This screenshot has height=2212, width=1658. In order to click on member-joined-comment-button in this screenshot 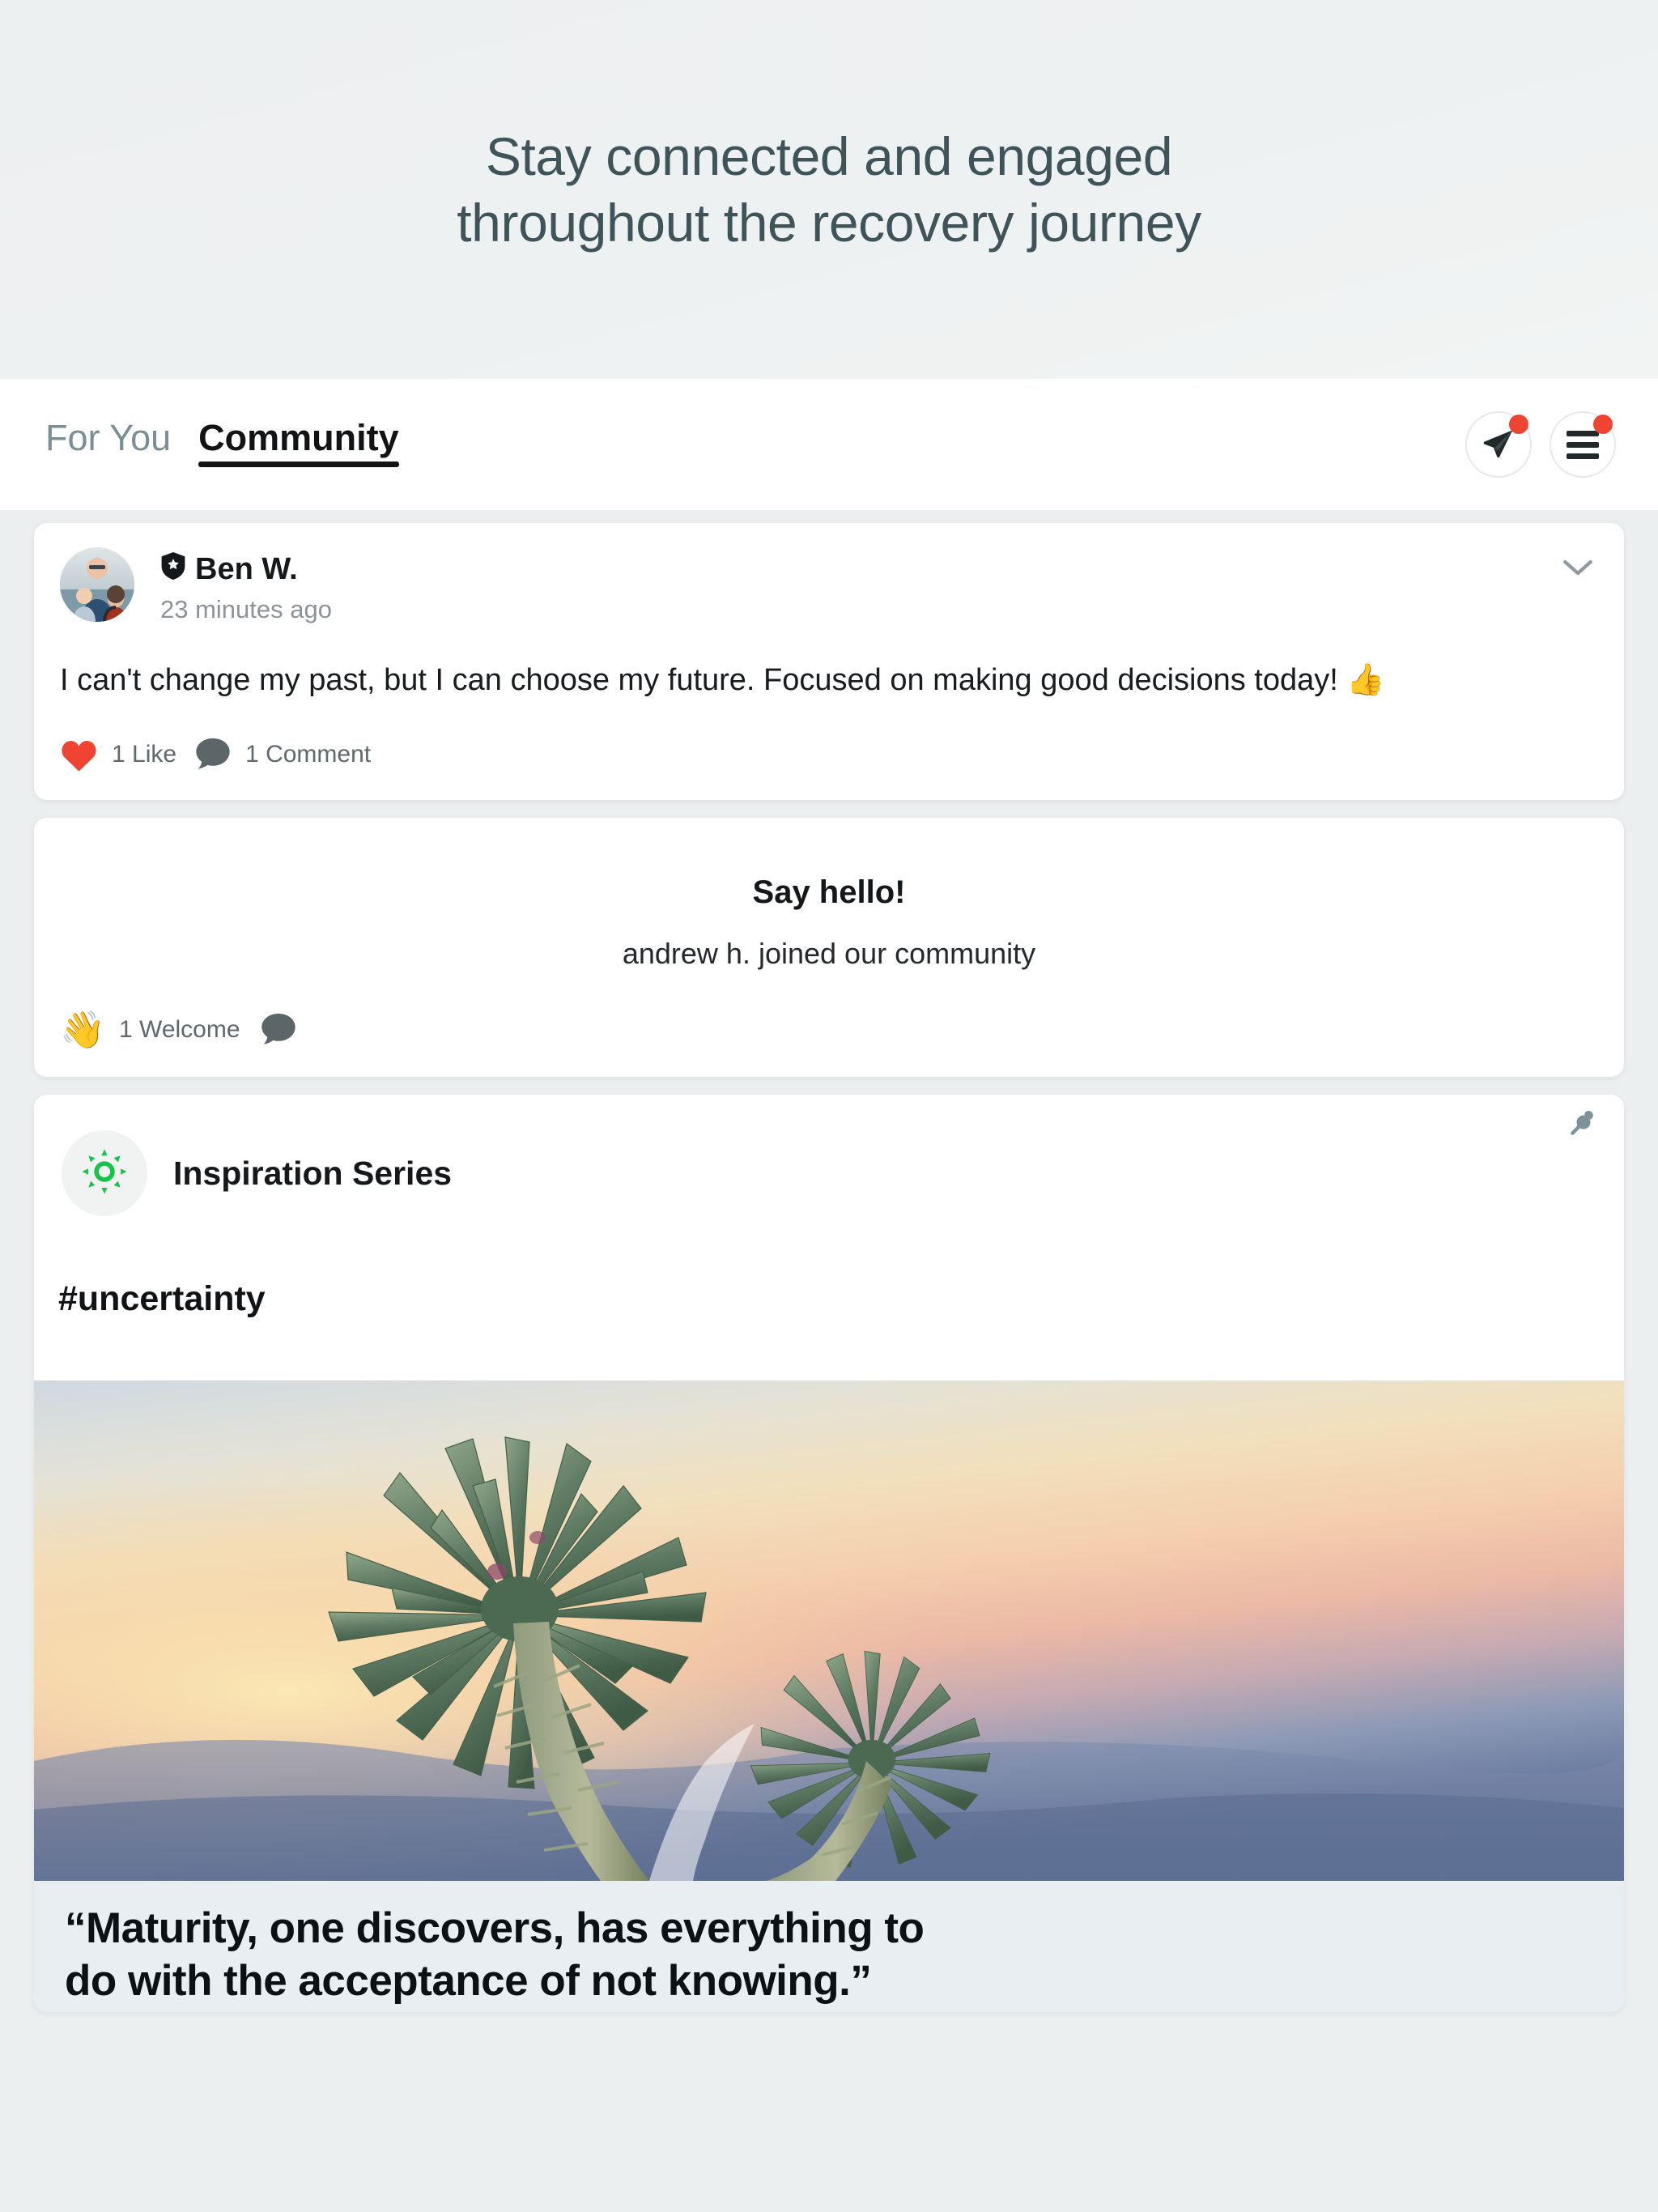, I will do `click(278, 1030)`.